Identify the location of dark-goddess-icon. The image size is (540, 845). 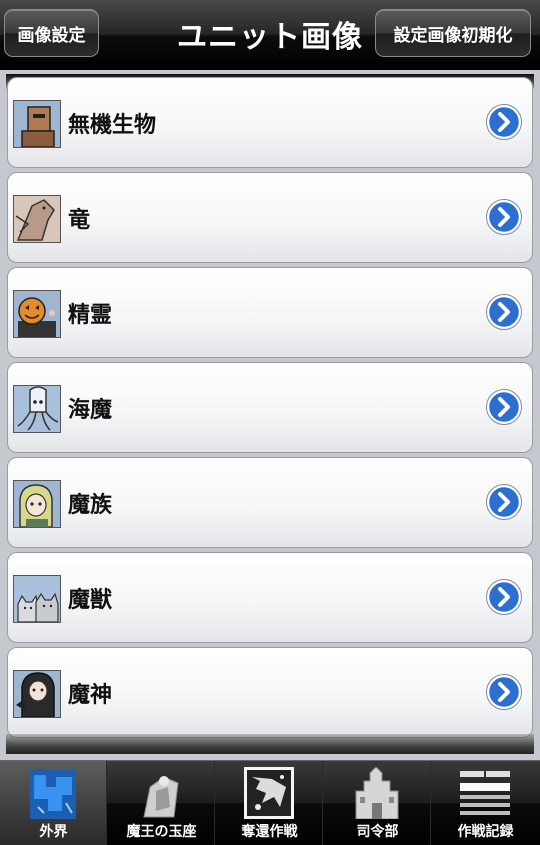
(37, 694).